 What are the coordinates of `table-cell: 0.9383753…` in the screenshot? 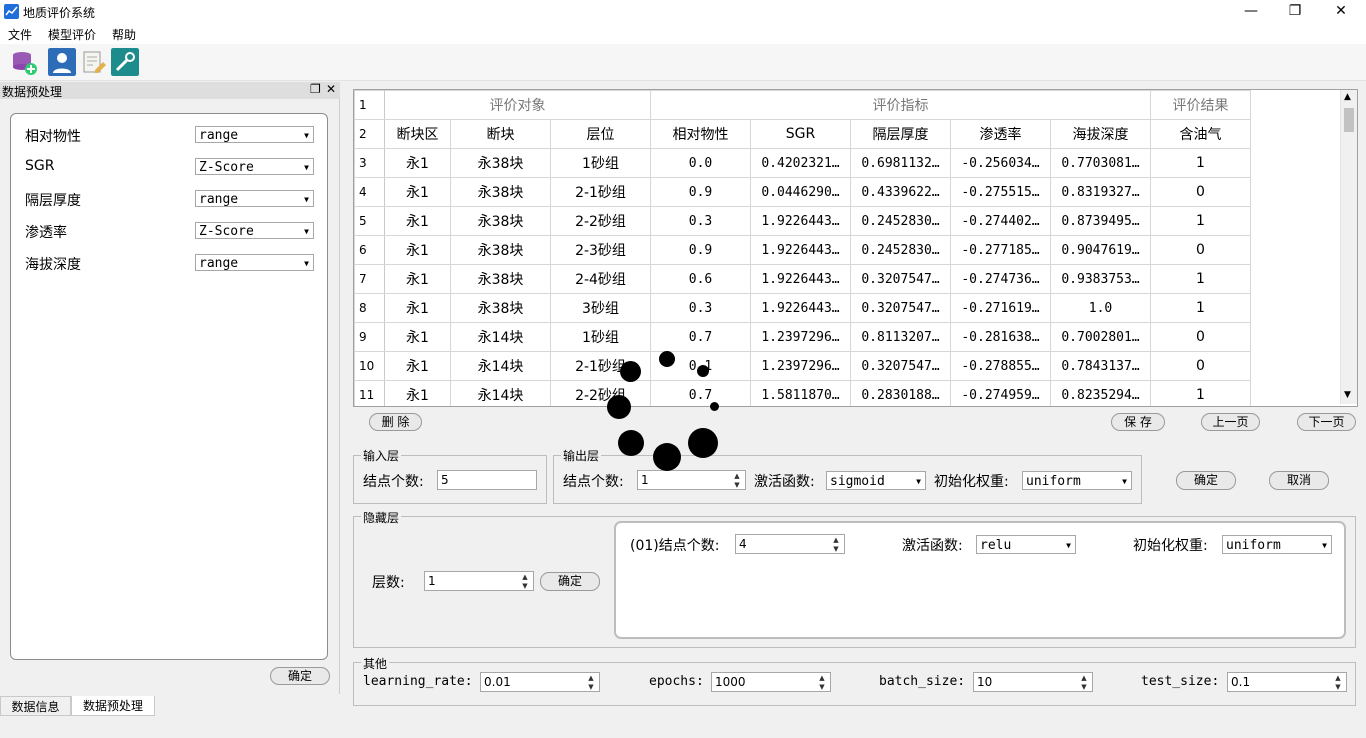 It's located at (1100, 279).